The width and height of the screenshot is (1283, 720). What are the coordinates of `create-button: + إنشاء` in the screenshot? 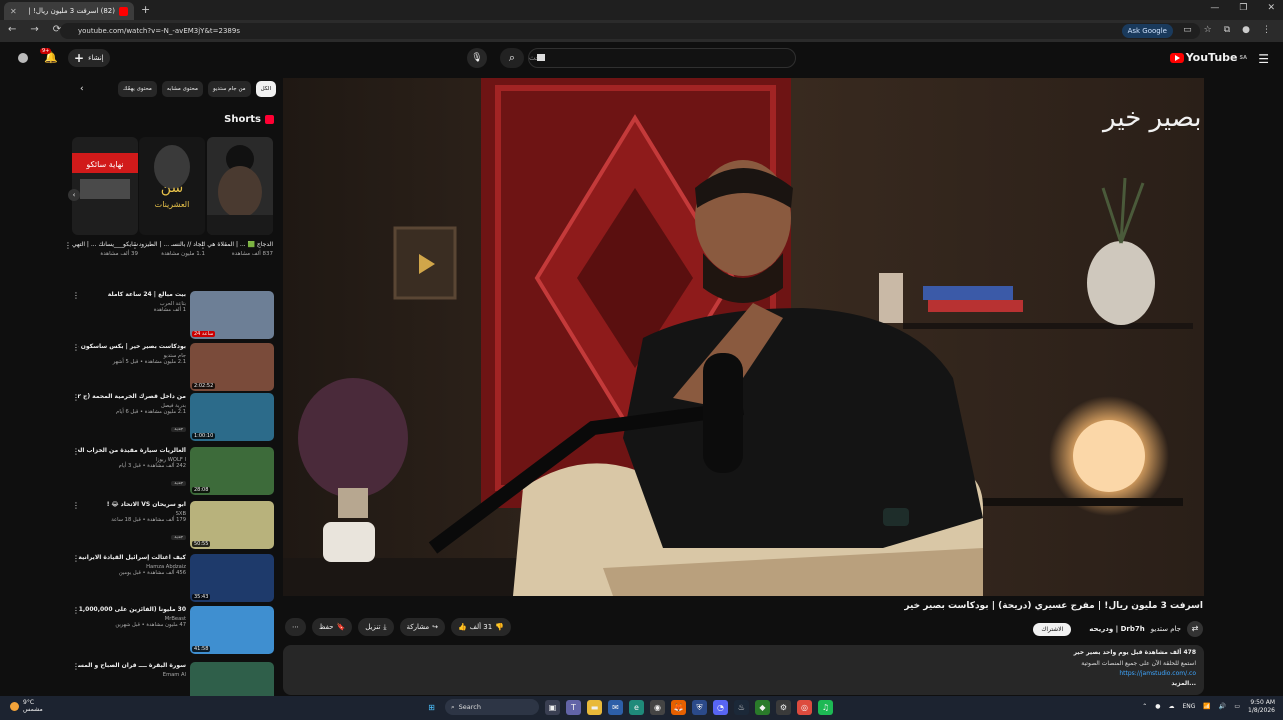 It's located at (89, 58).